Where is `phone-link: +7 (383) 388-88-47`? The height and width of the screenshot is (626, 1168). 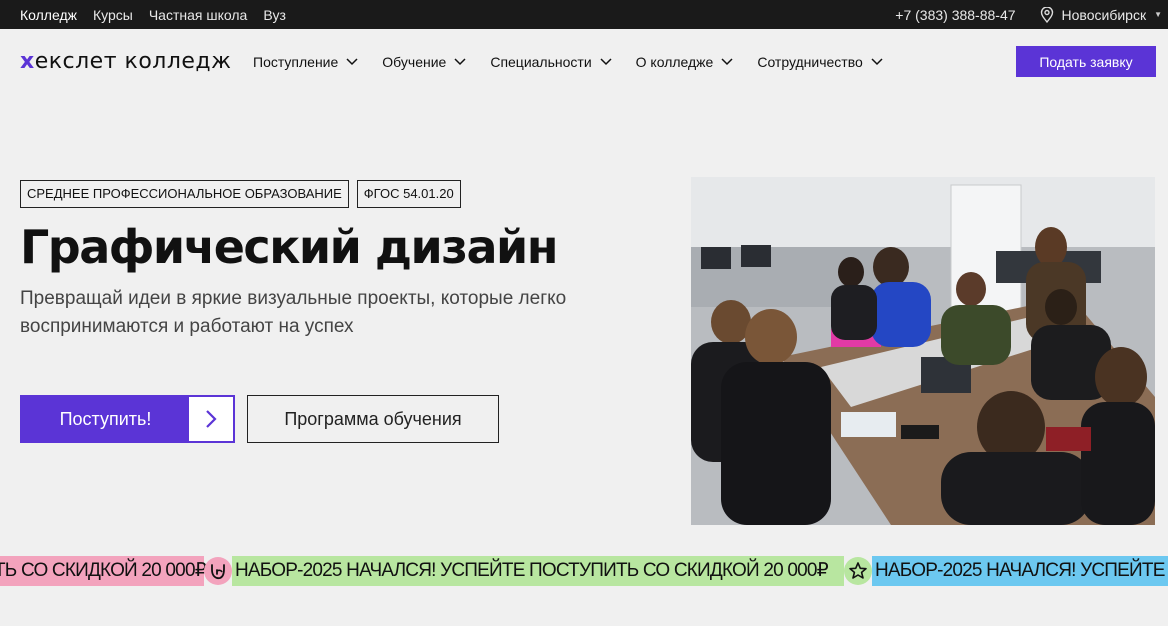 phone-link: +7 (383) 388-88-47 is located at coordinates (955, 15).